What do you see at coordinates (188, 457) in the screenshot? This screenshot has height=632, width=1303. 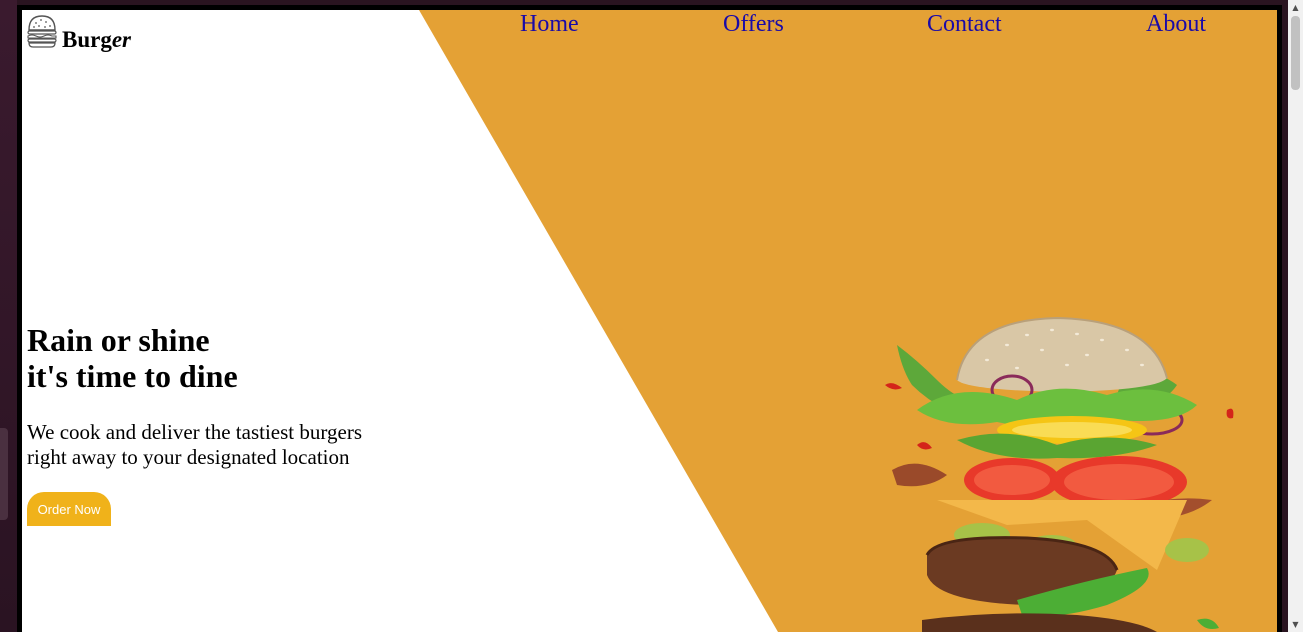 I see `hero-description-line-2: right away to your designated location` at bounding box center [188, 457].